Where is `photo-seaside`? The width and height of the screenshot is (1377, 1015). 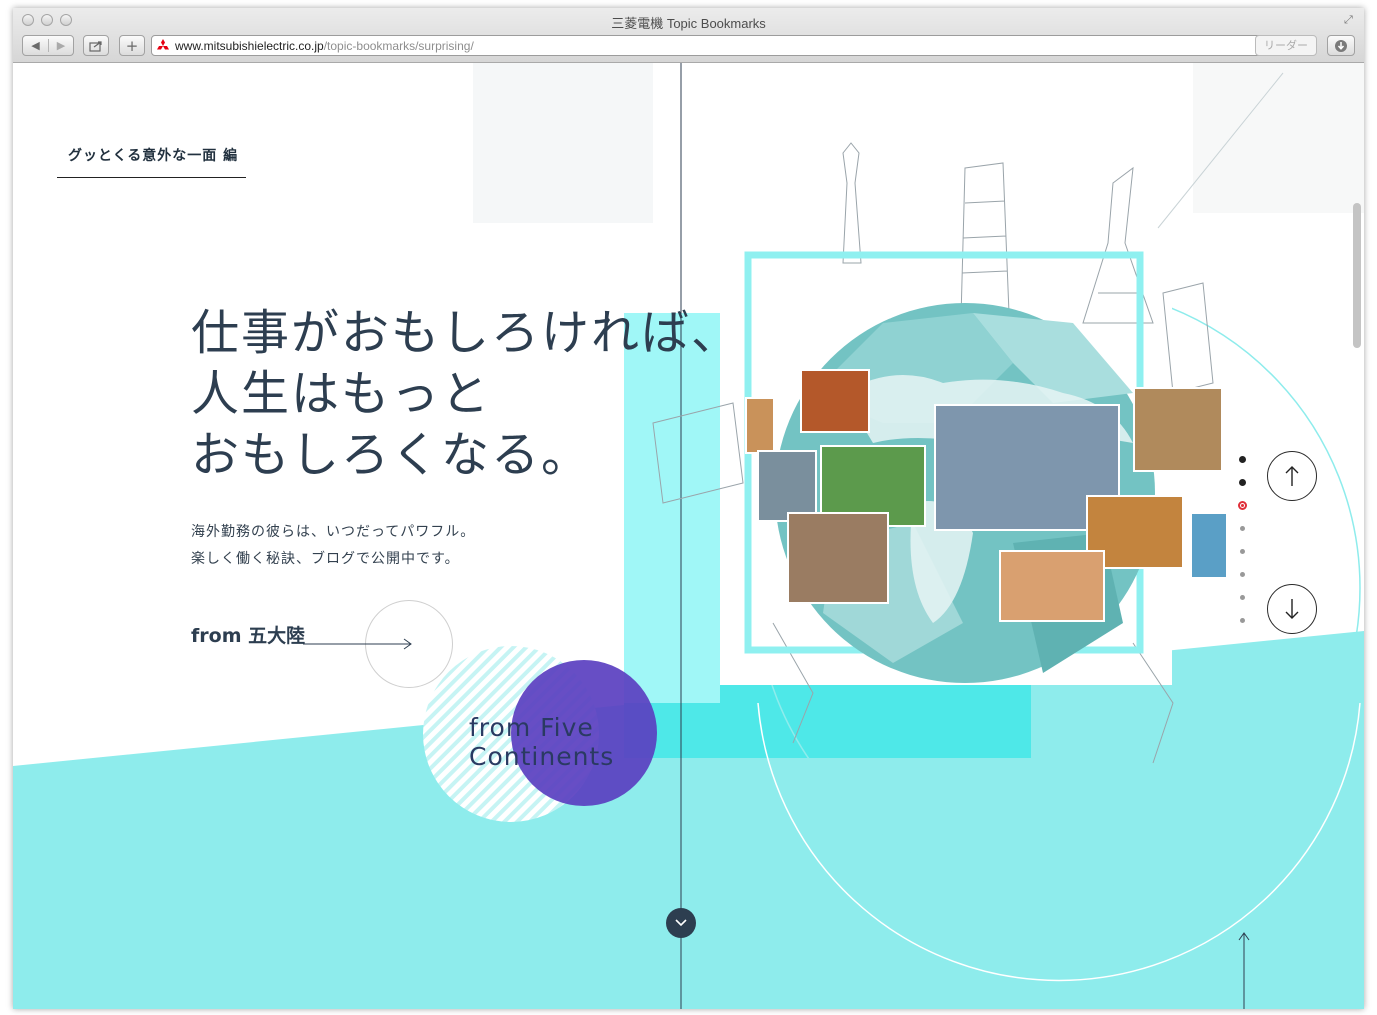
photo-seaside is located at coordinates (1209, 545).